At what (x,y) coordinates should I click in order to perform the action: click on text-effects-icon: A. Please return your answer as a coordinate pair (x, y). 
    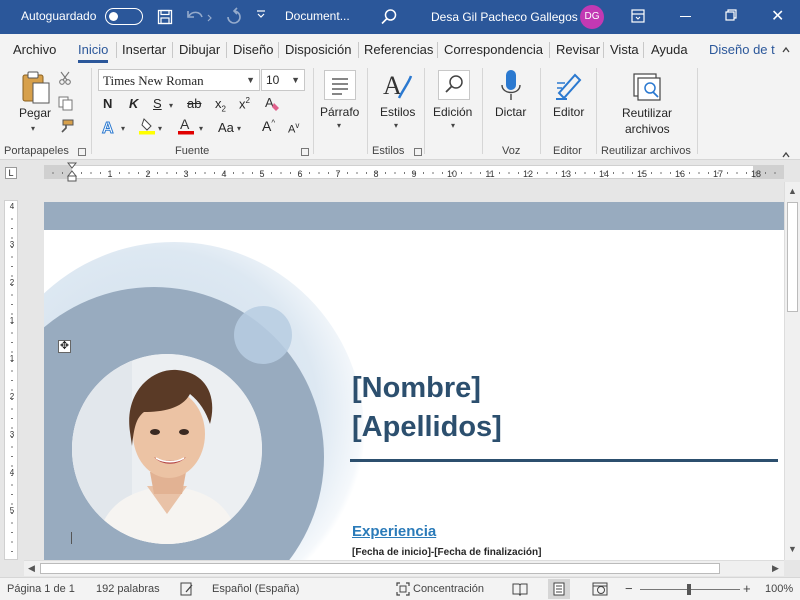
    Looking at the image, I should click on (110, 128).